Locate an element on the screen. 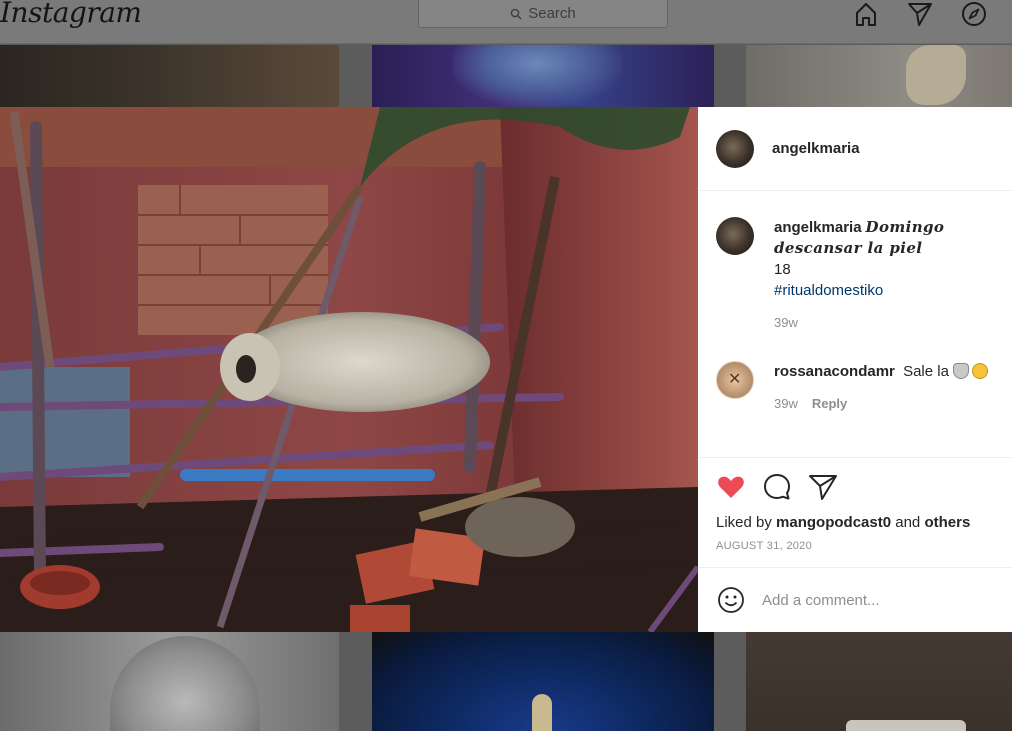  comment-body: rossanacondamr Sale la 39w Reply is located at coordinates (881, 387).